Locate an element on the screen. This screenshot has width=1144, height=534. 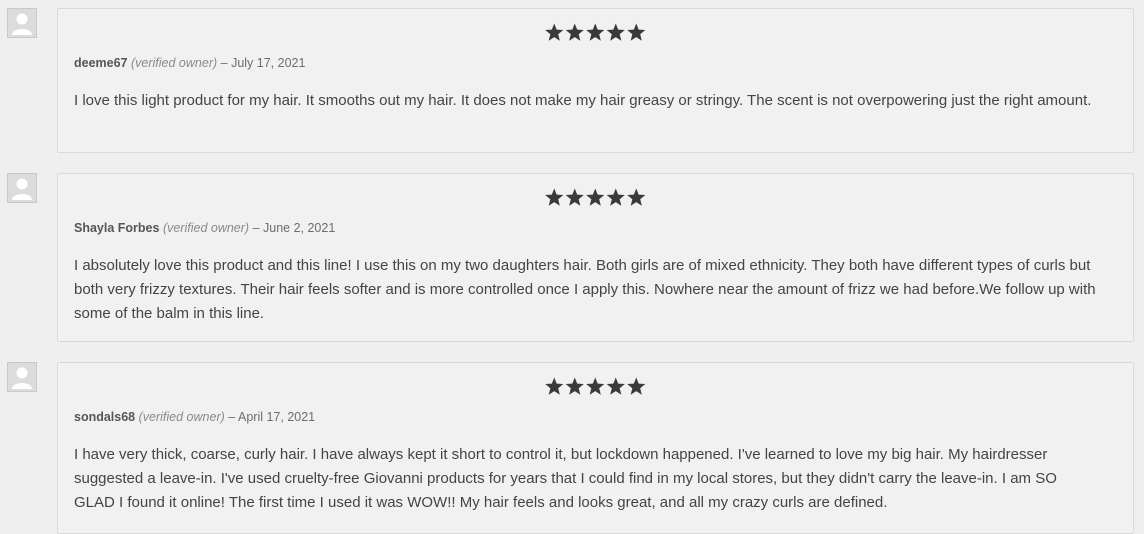
review-author: Shayla Forbes is located at coordinates (117, 228).